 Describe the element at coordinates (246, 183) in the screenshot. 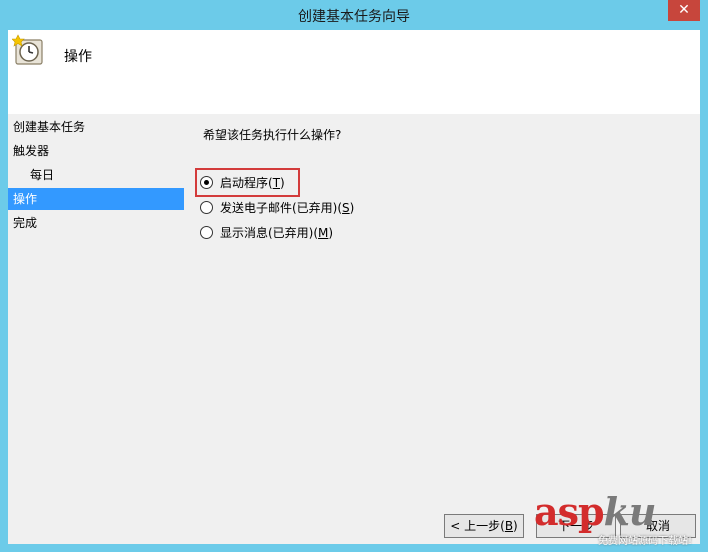

I see `option-label: 启动程序(` at that location.